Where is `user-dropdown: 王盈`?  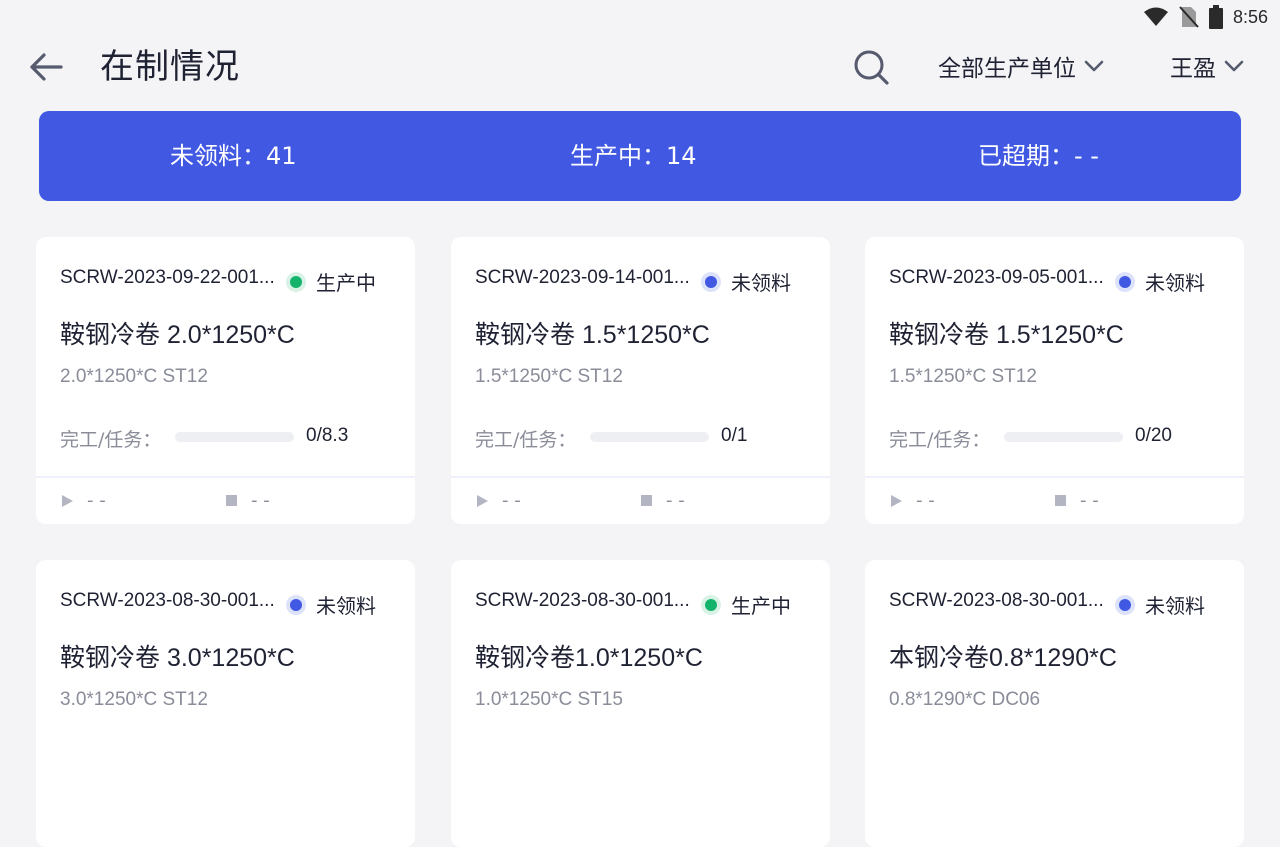
user-dropdown: 王盈 is located at coordinates (1208, 66).